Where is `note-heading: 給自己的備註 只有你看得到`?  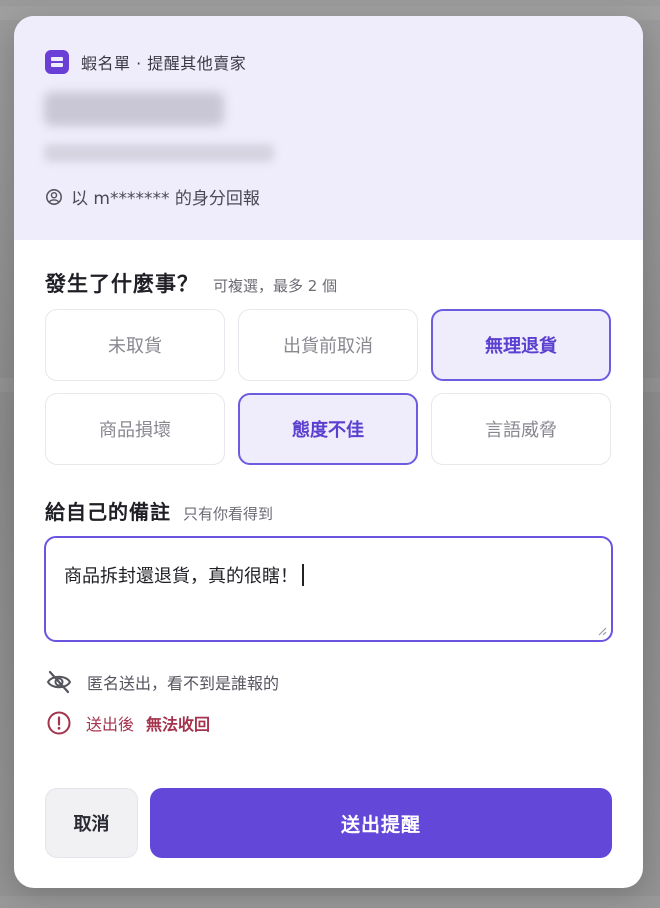
note-heading: 給自己的備註 只有你看得到 is located at coordinates (159, 510).